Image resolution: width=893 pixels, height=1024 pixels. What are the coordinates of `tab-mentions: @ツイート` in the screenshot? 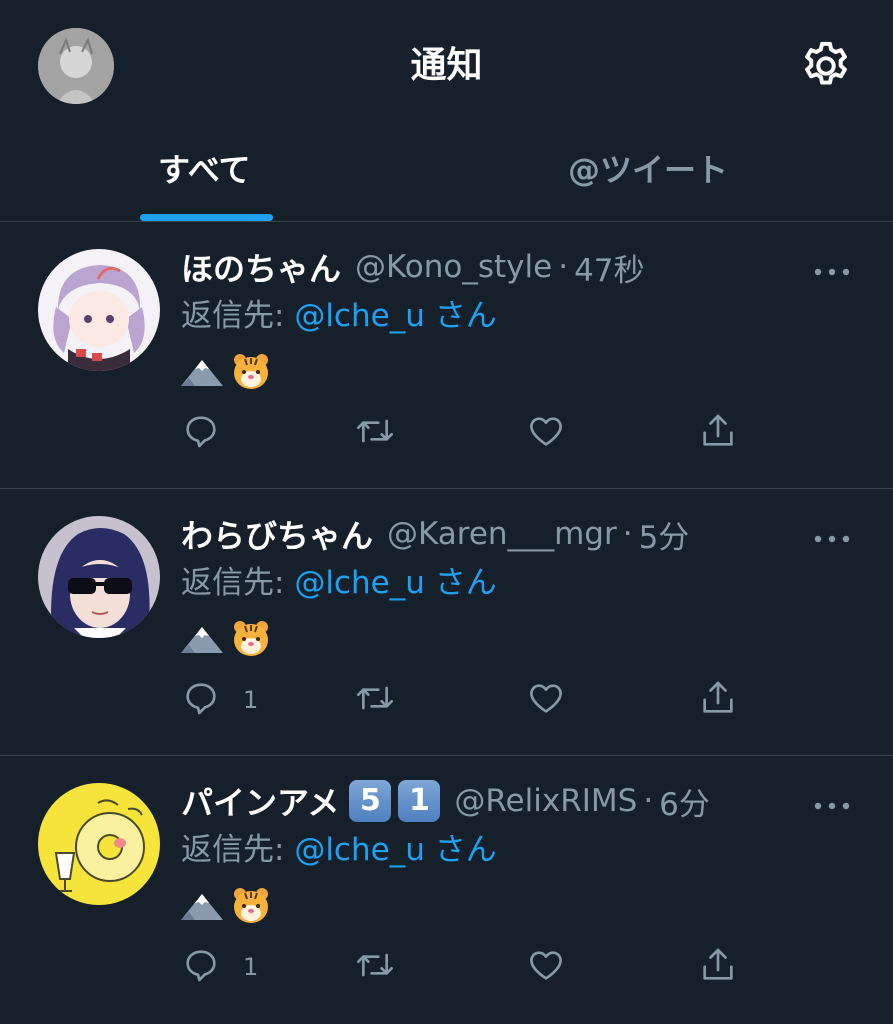 It's located at (648, 170).